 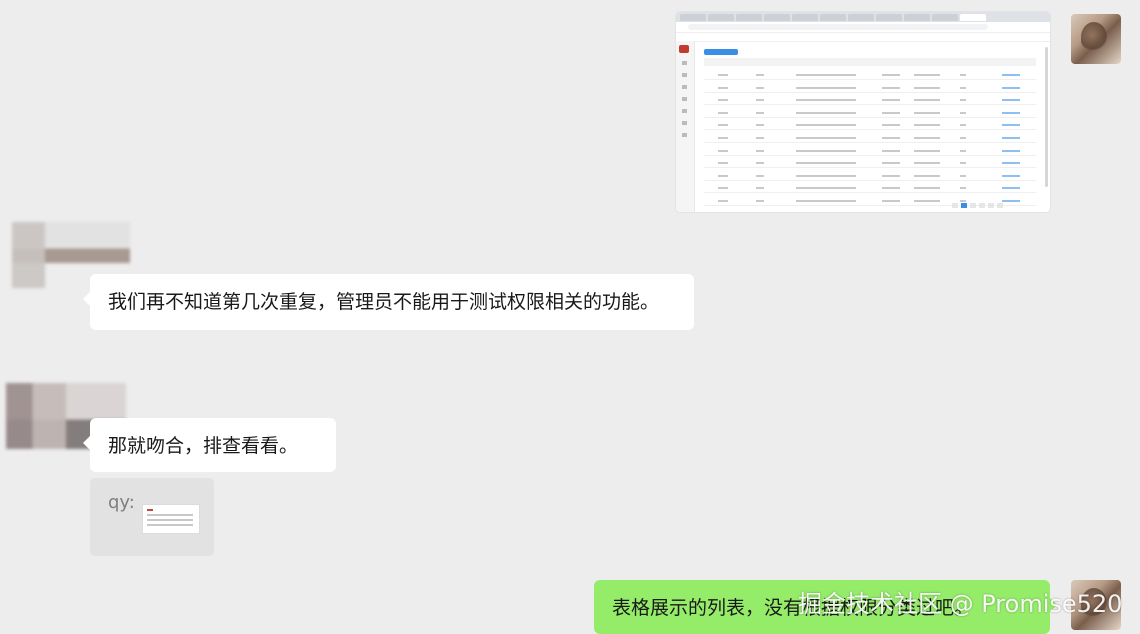 I want to click on browser-address-bar, so click(x=863, y=27).